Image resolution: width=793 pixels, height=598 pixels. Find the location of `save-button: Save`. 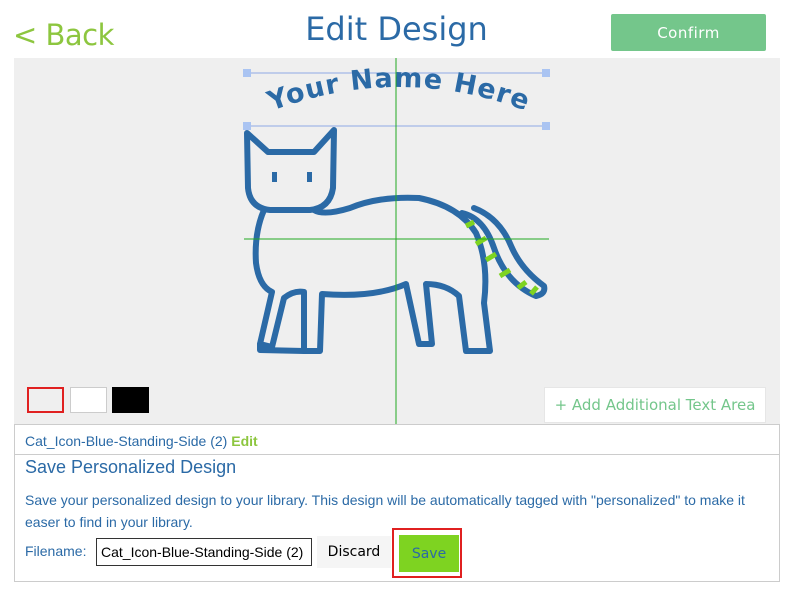

save-button: Save is located at coordinates (429, 553).